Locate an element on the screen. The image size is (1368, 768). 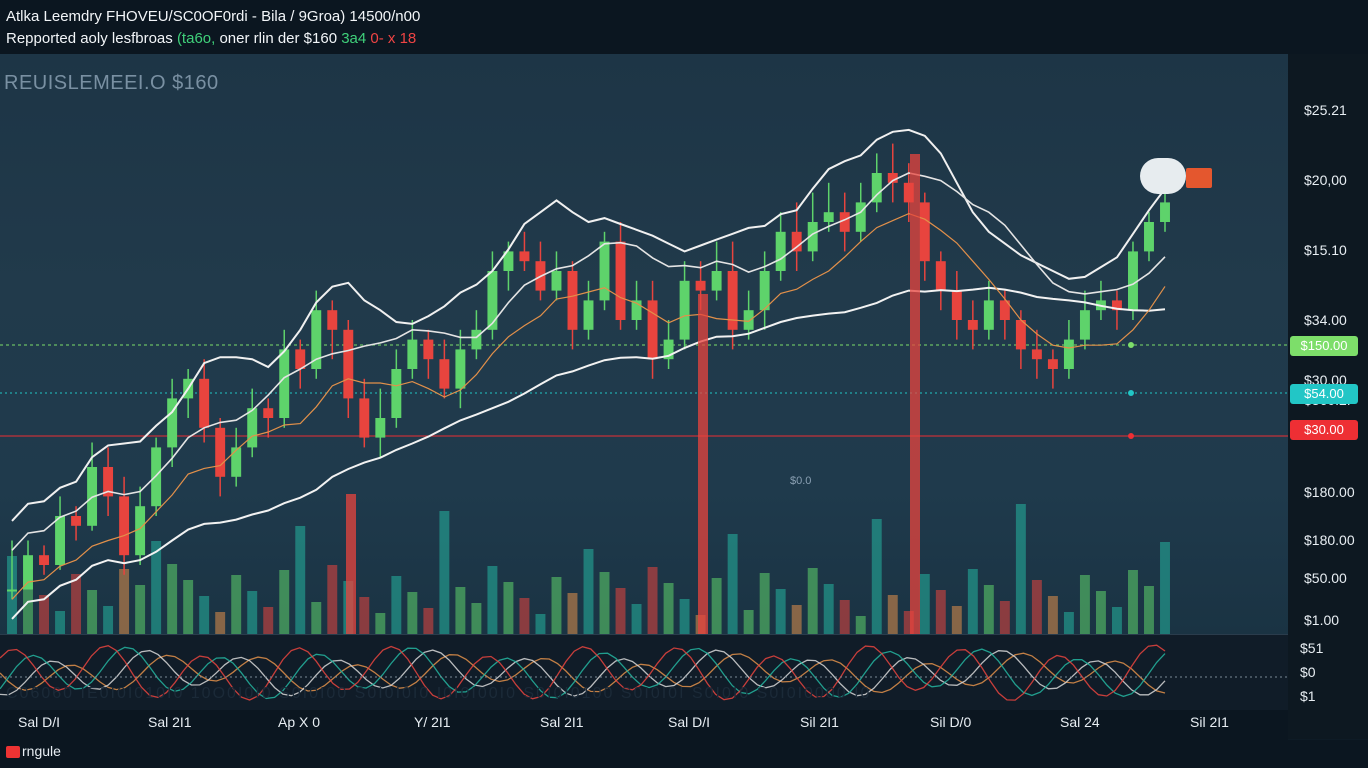
chart-badge-icon is located at coordinates (1163, 176).